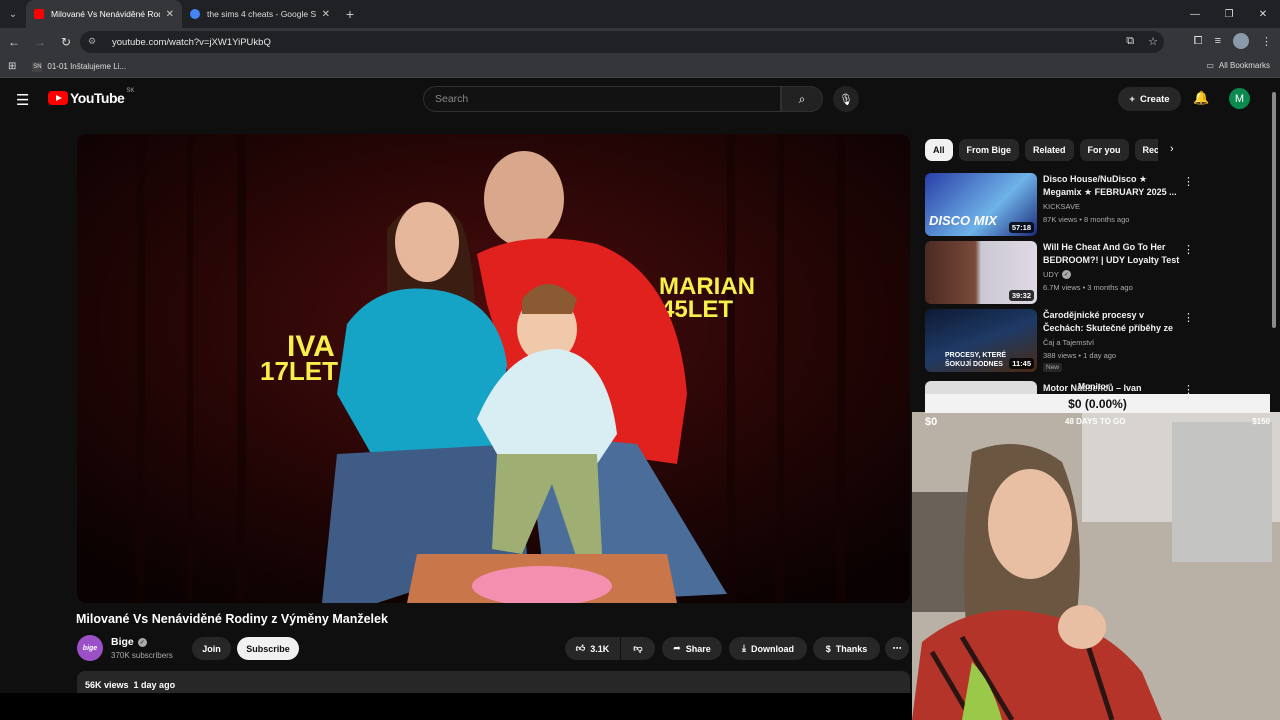 The height and width of the screenshot is (720, 1280). What do you see at coordinates (91, 97) in the screenshot?
I see `youtube-logo: YouTube SK` at bounding box center [91, 97].